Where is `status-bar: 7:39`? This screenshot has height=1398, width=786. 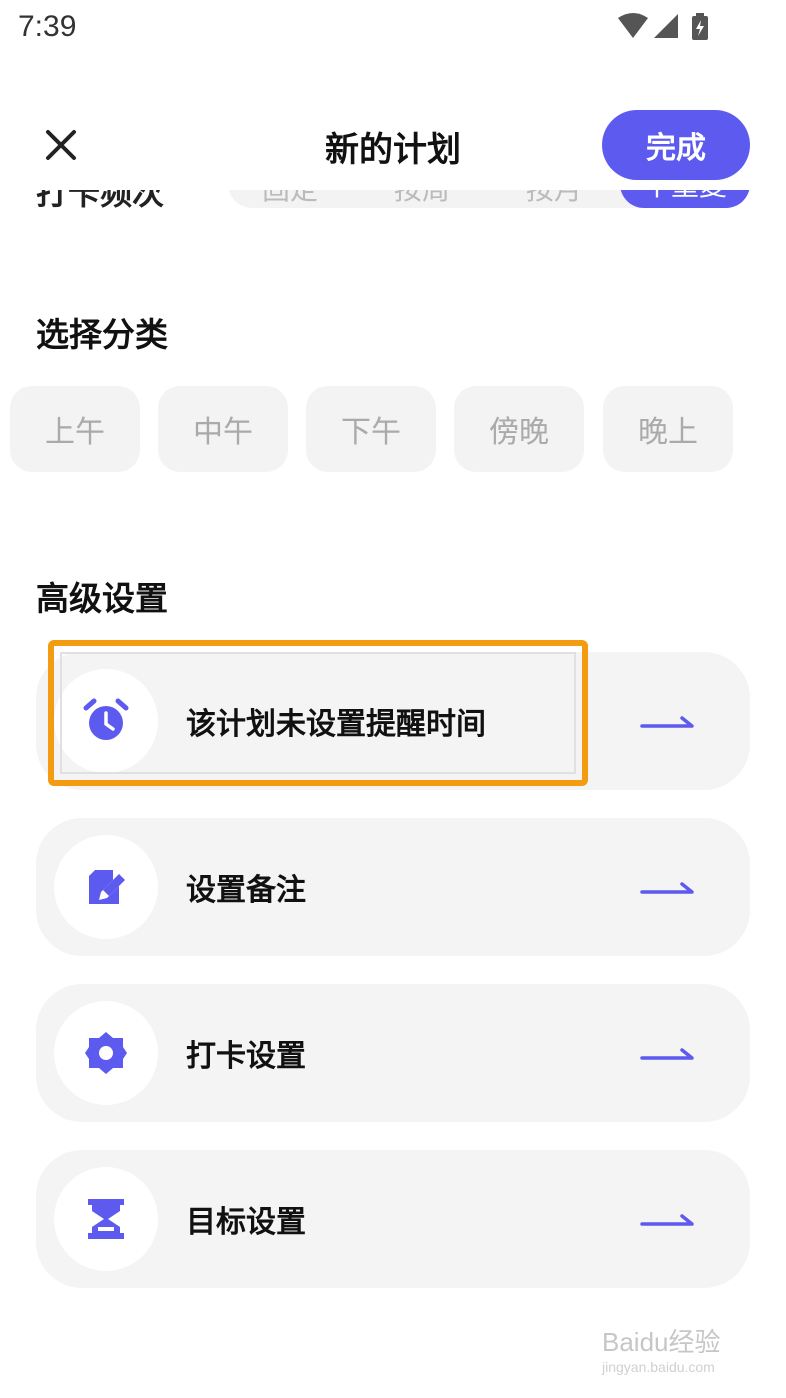
status-bar: 7:39 is located at coordinates (393, 28).